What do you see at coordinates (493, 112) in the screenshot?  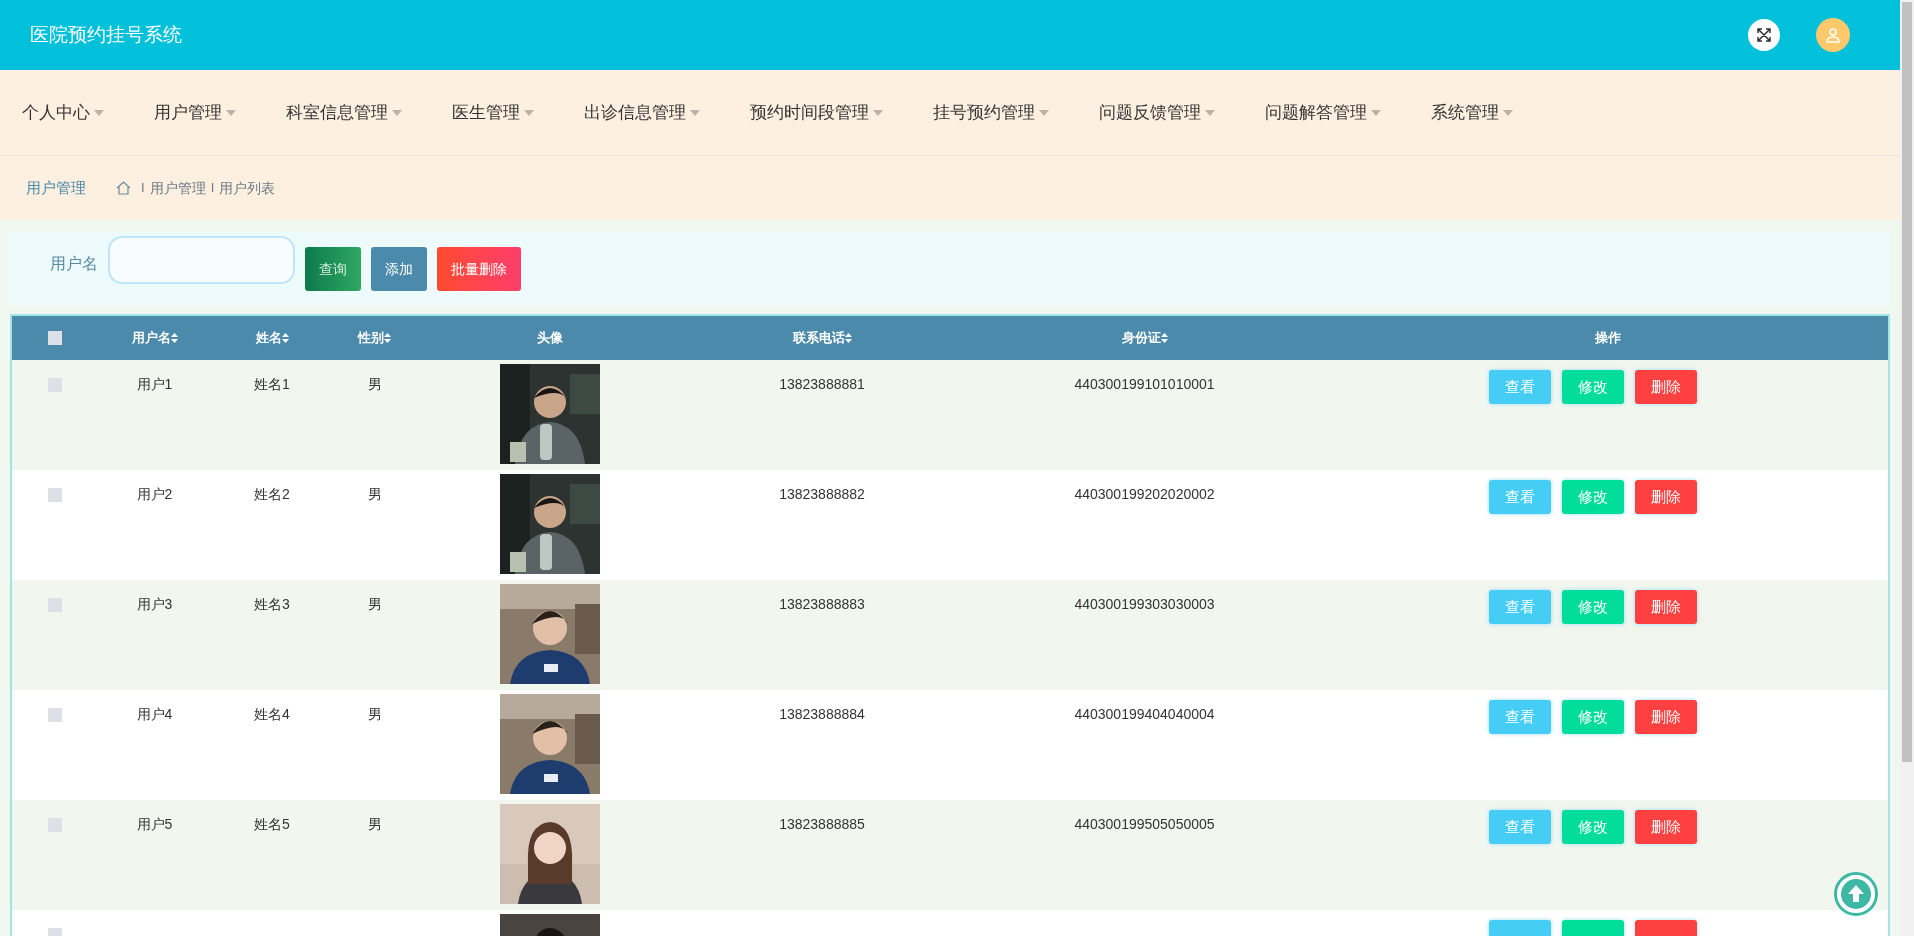 I see `menu-item: 医生管理` at bounding box center [493, 112].